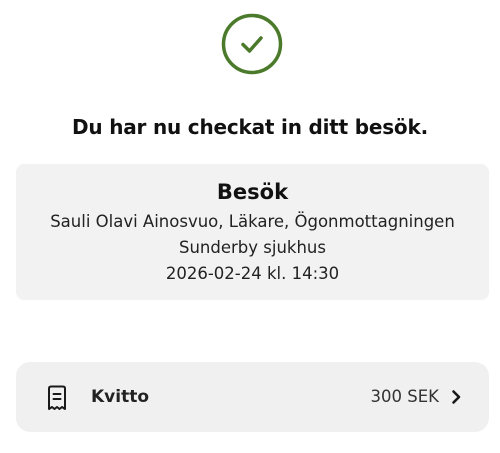  I want to click on check-circle-icon, so click(252, 44).